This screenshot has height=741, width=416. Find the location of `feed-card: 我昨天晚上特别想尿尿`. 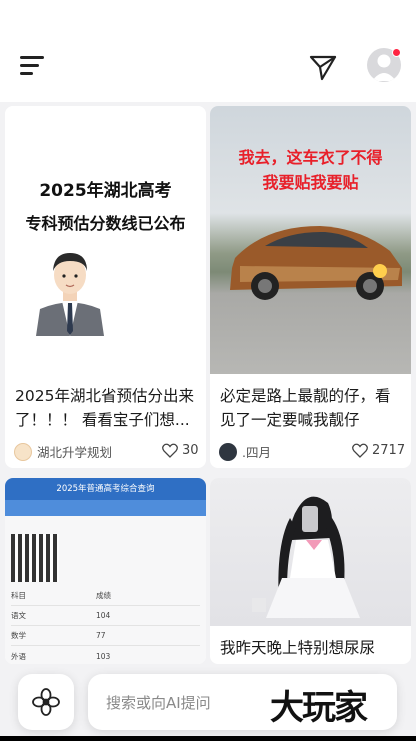

feed-card: 我昨天晚上特别想尿尿 is located at coordinates (310, 571).